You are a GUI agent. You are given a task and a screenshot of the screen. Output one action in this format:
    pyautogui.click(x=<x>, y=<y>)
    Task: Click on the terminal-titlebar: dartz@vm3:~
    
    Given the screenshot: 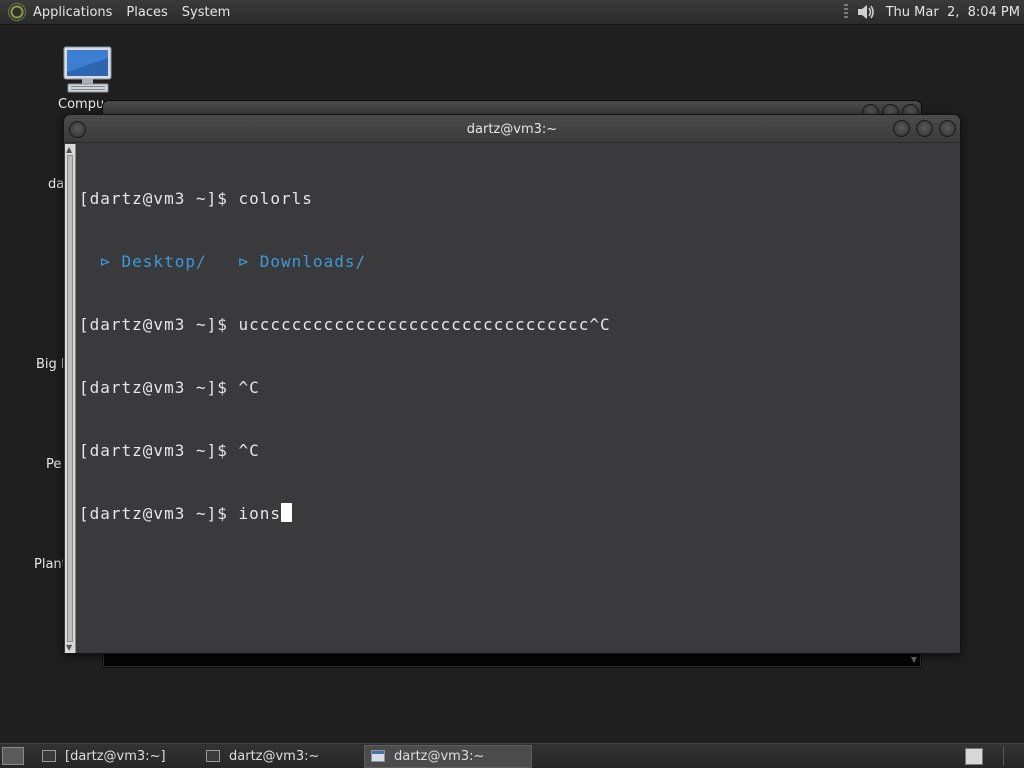 What is the action you would take?
    pyautogui.click(x=512, y=129)
    